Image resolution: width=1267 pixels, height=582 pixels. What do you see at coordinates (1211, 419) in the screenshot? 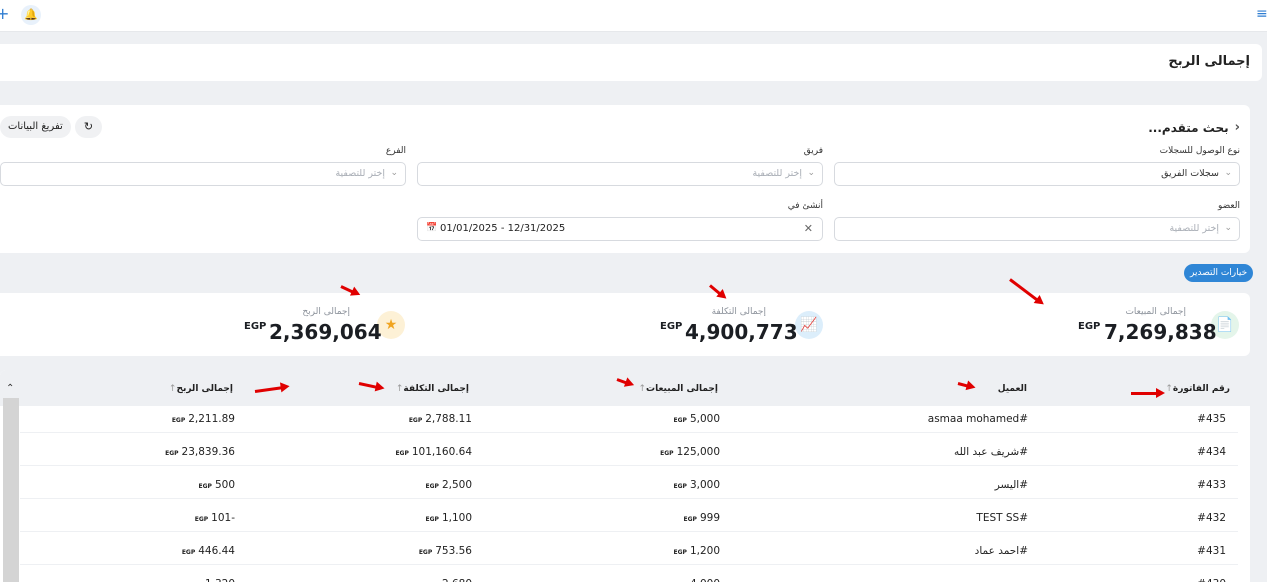
I see `cell-invoice: #435` at bounding box center [1211, 419].